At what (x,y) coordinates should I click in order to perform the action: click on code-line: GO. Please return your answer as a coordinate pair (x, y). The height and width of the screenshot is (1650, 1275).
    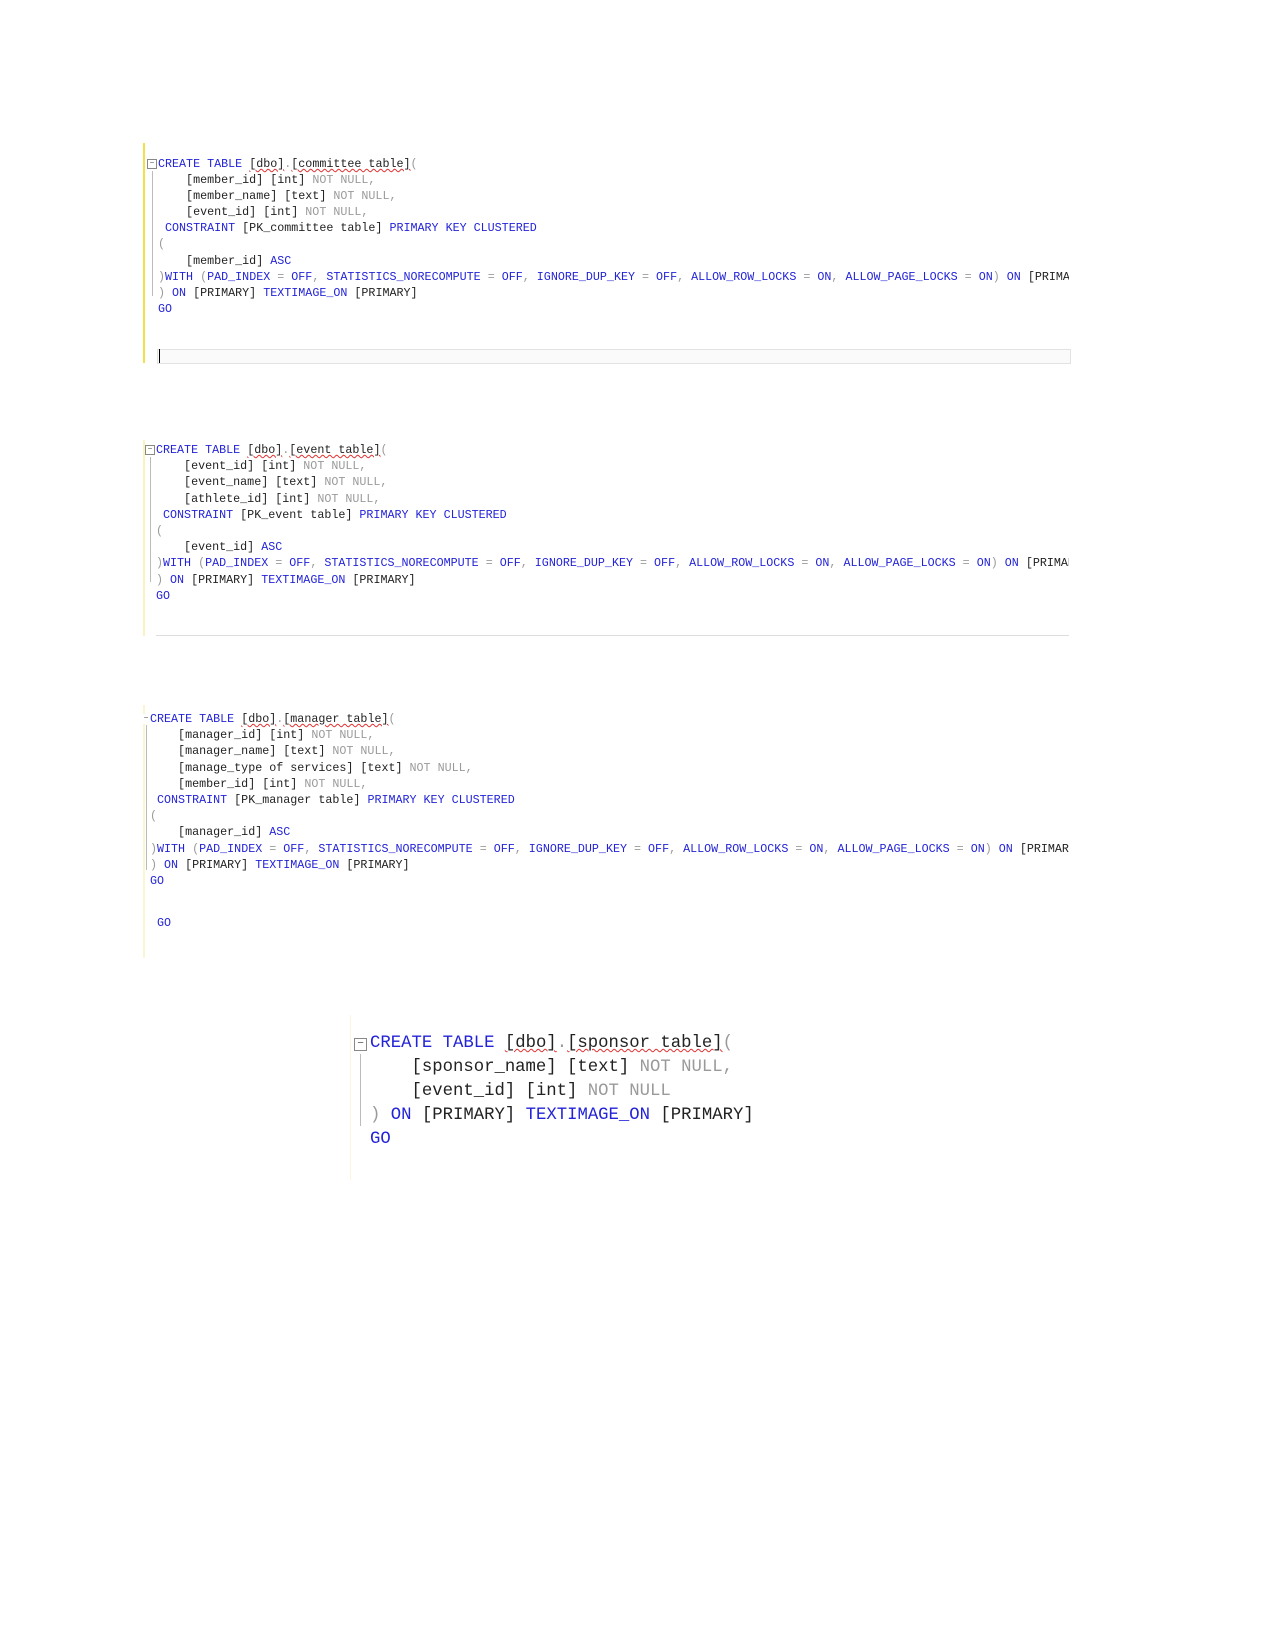
    Looking at the image, I should click on (612, 596).